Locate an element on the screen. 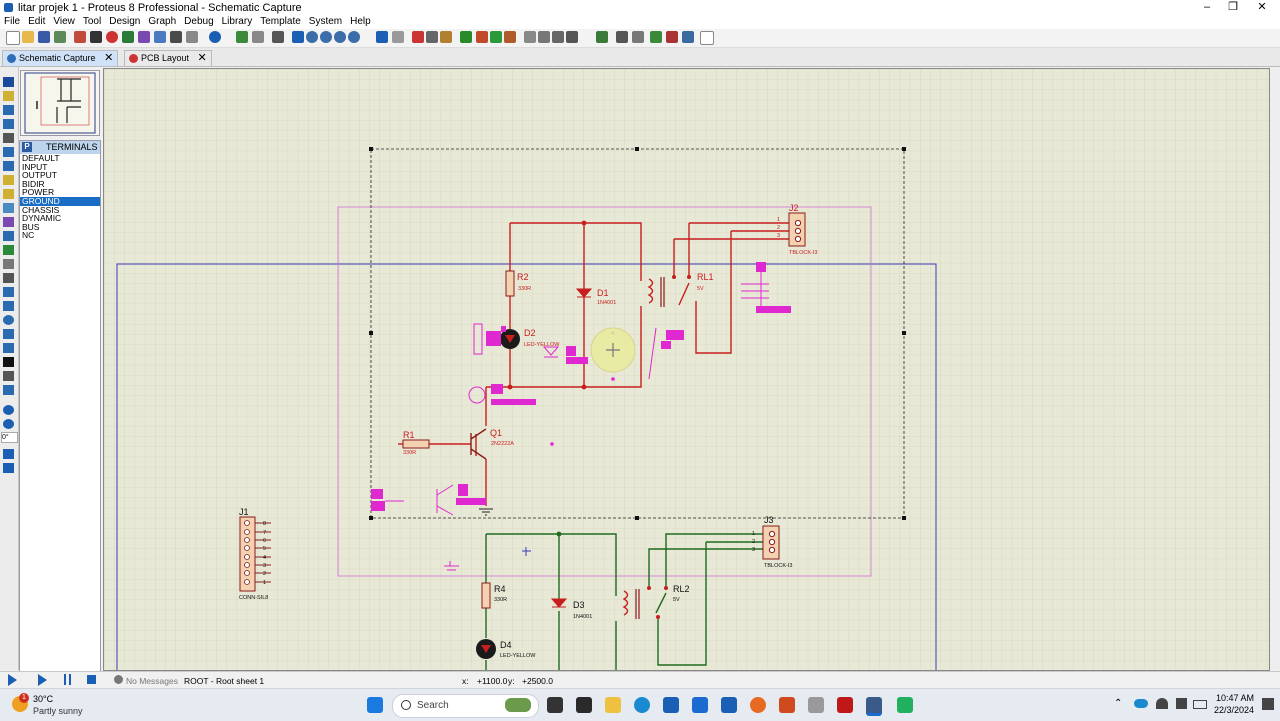 The height and width of the screenshot is (721, 1280). terminal-item-nc: NC is located at coordinates (60, 235).